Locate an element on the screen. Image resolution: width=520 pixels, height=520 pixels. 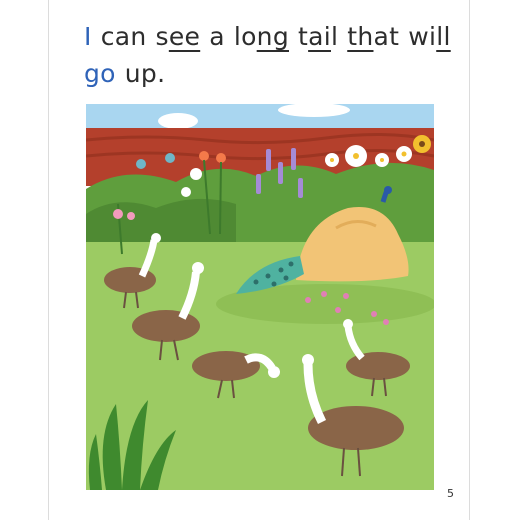
word-part: ll is located at coordinates (443, 36).